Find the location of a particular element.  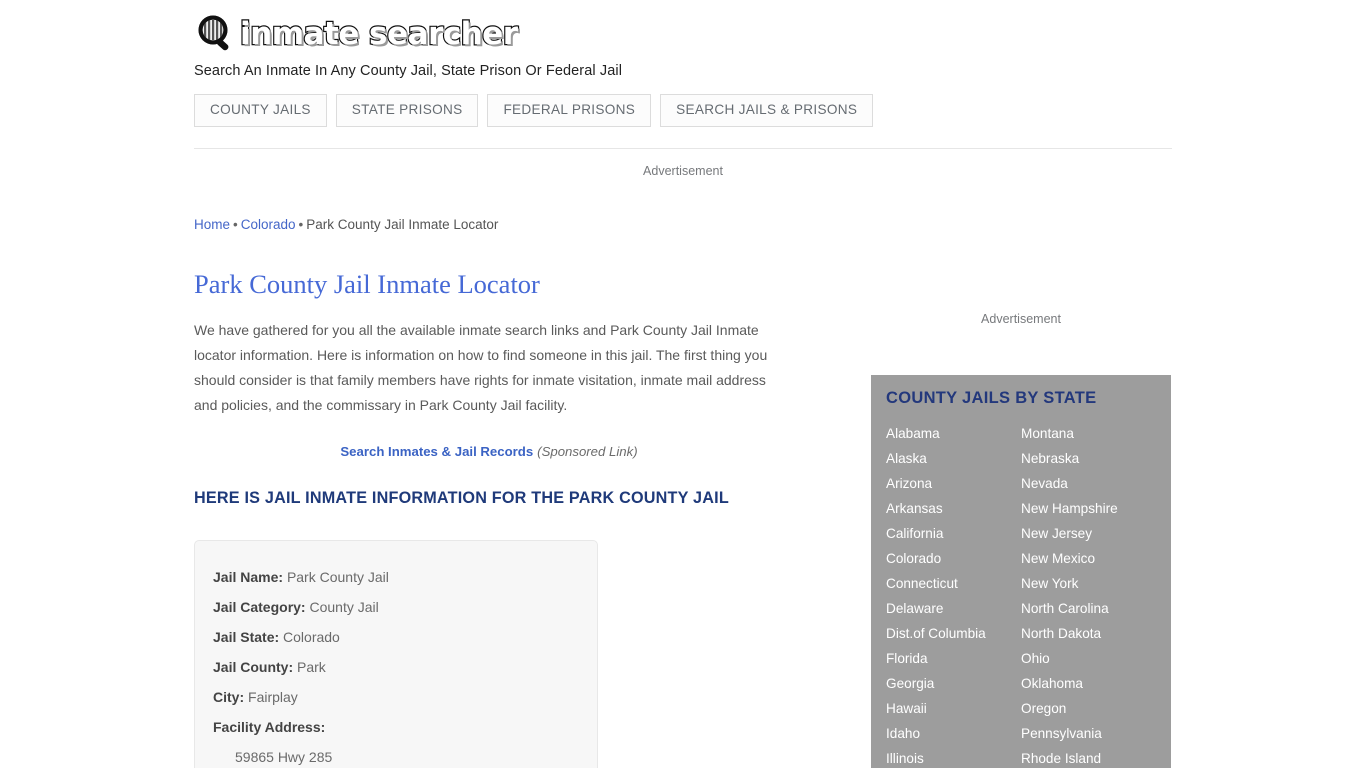

info-value-jail-name: Park County Jail is located at coordinates (337, 577).